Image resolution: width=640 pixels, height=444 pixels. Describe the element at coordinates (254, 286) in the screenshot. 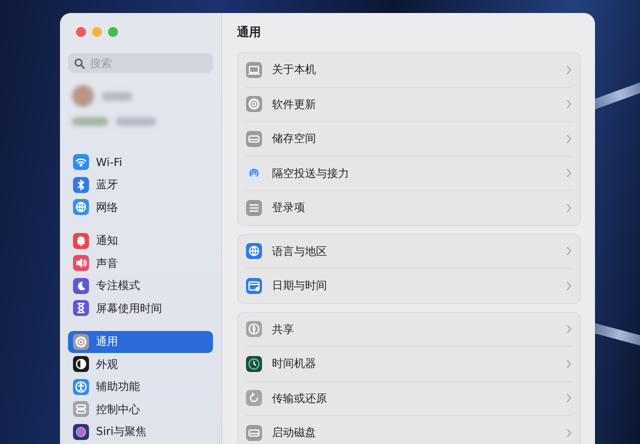

I see `calendar-icon` at that location.